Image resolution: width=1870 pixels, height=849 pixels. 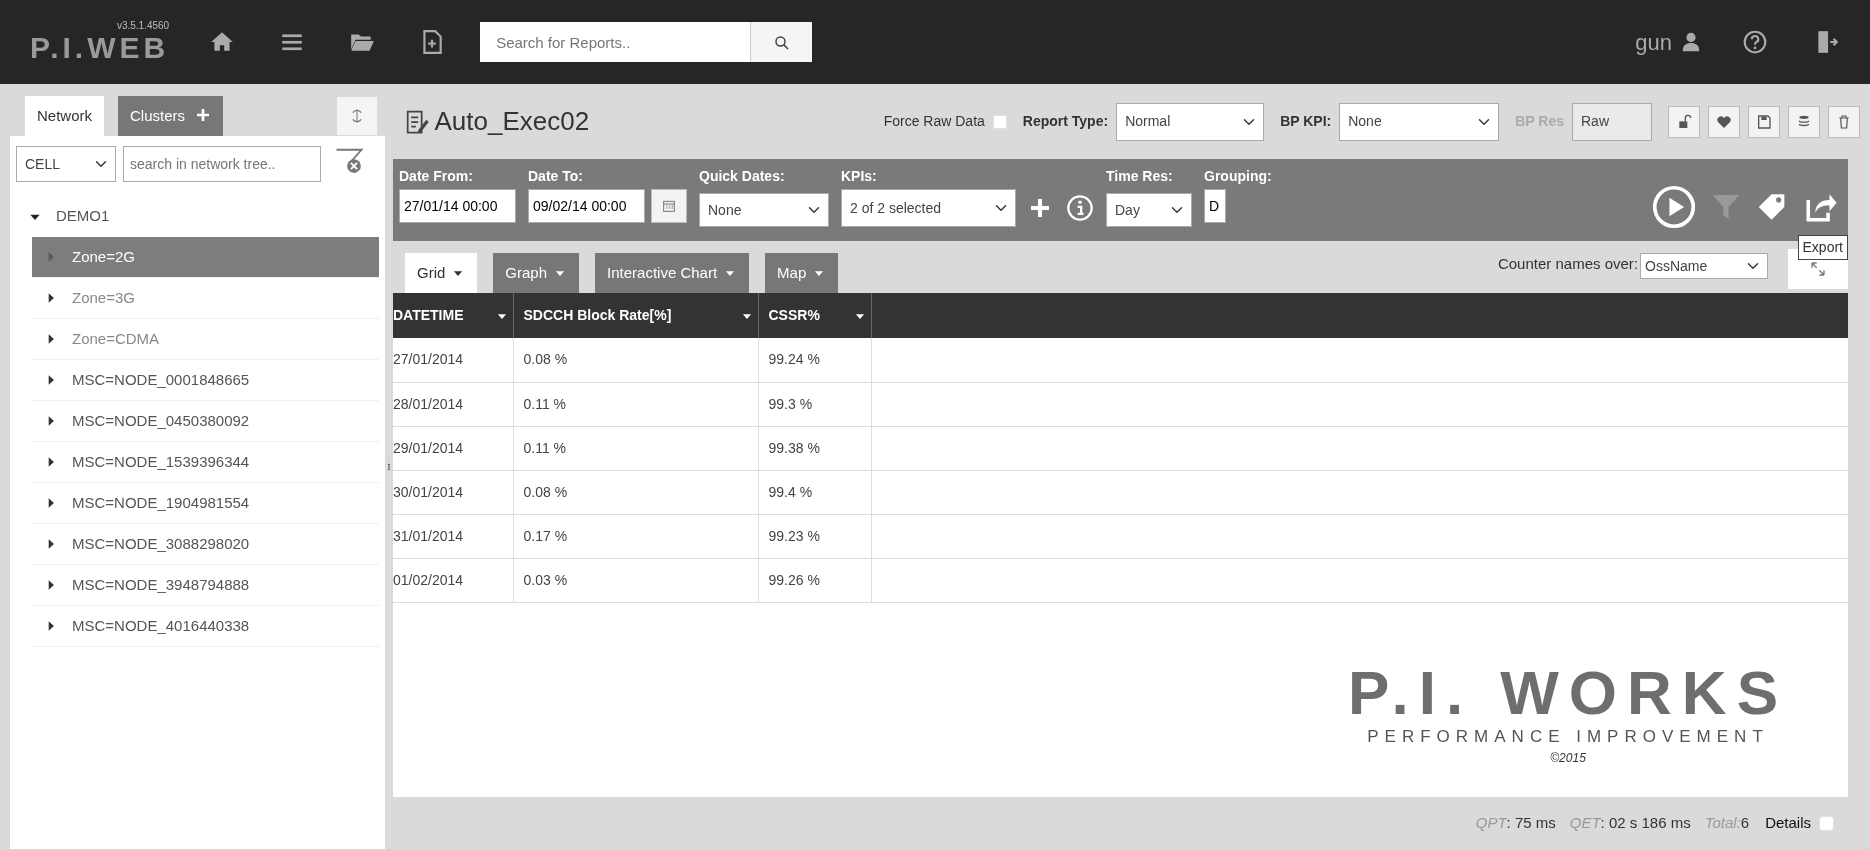 What do you see at coordinates (1568, 758) in the screenshot?
I see `copyright-text: ©2015` at bounding box center [1568, 758].